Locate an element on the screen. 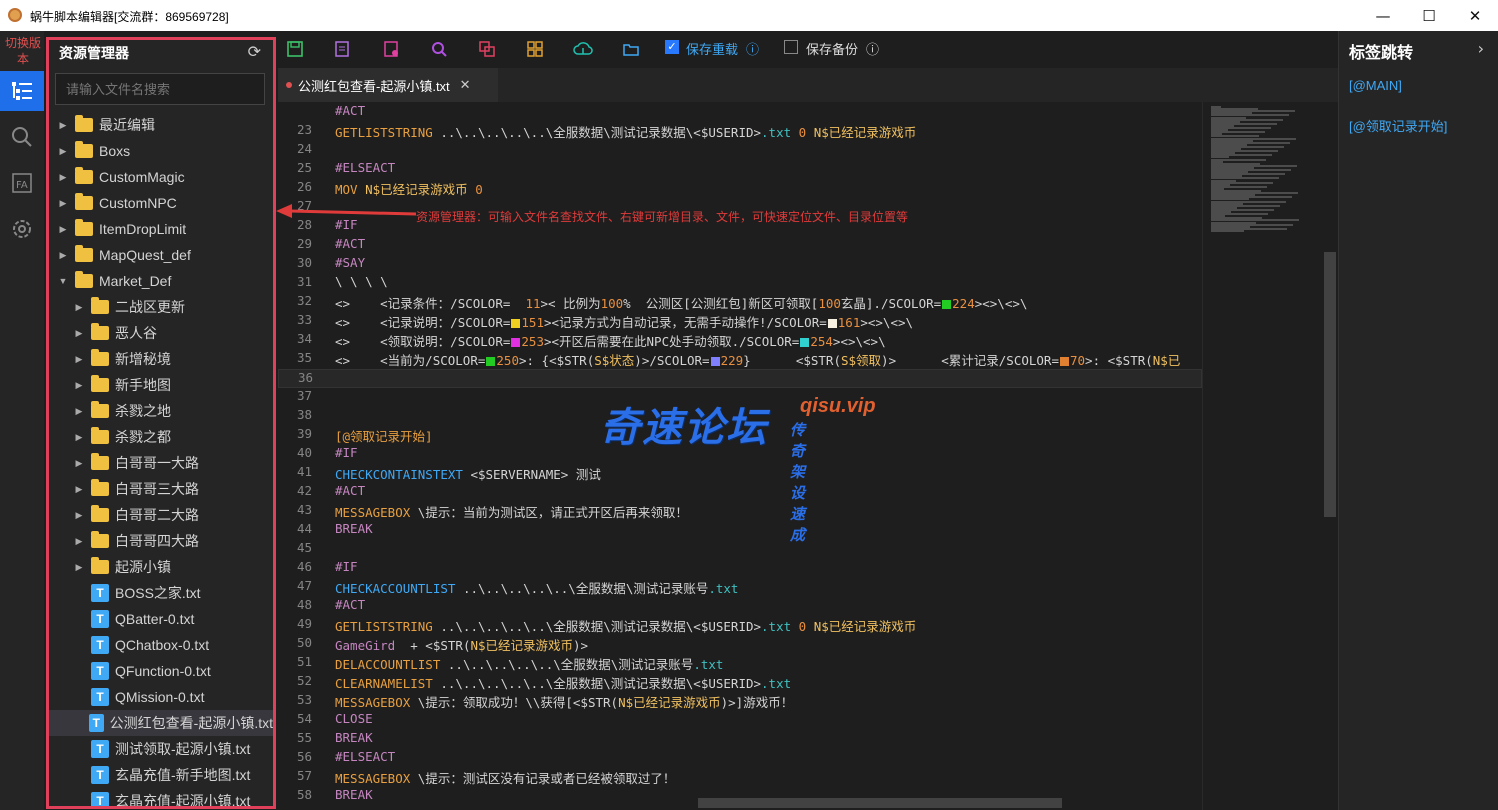  scrollbar-thumb is located at coordinates (1330, 384).